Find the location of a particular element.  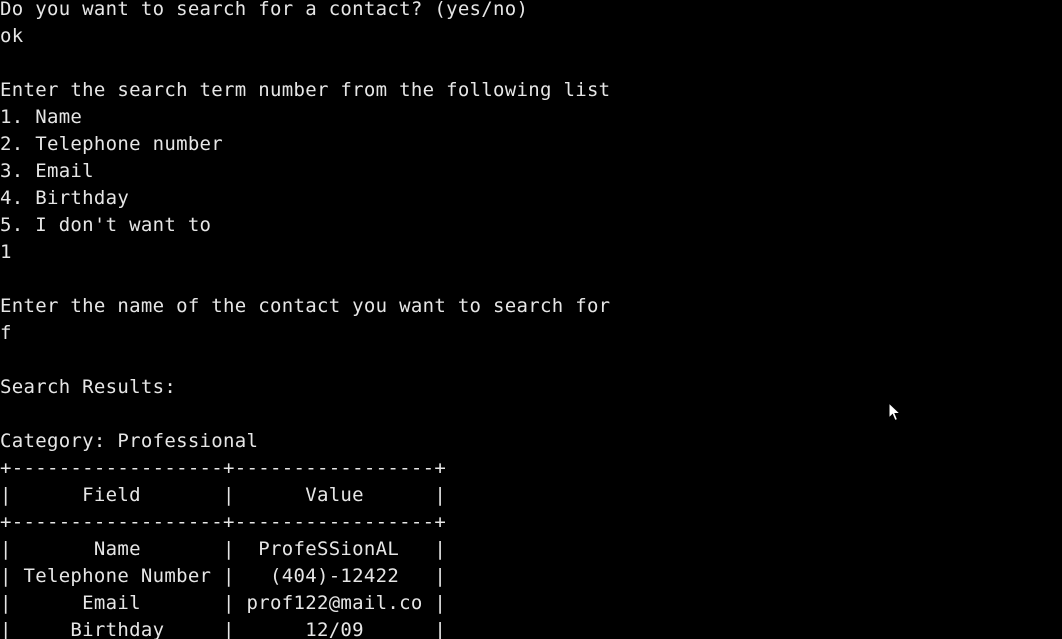

menu-option-birthday: 4. Birthday is located at coordinates (65, 198).